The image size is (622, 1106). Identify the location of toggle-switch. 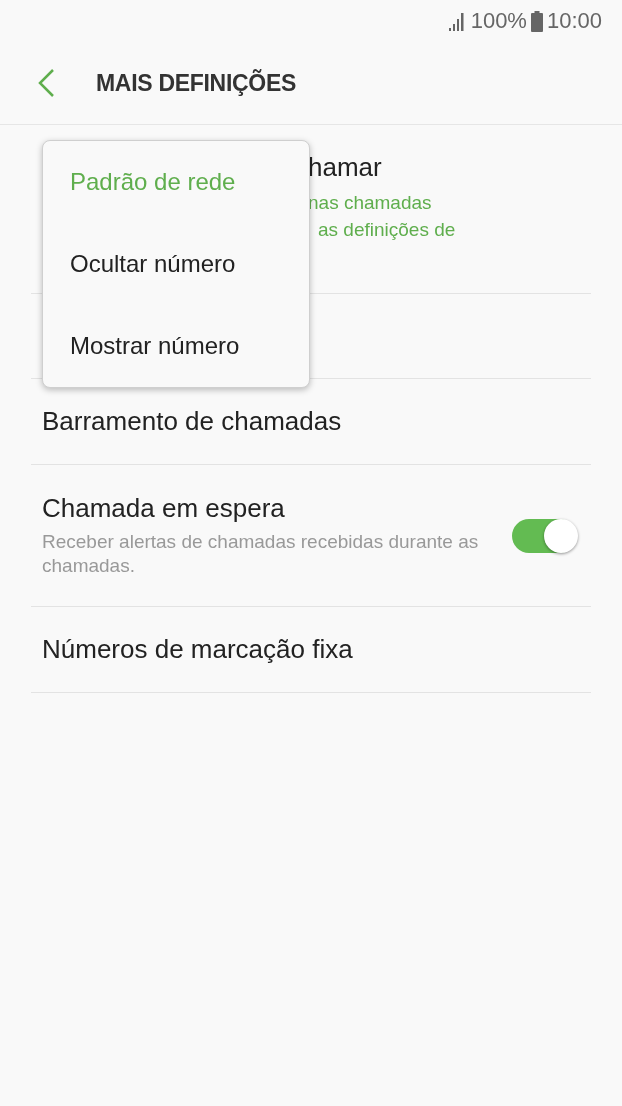
(544, 535).